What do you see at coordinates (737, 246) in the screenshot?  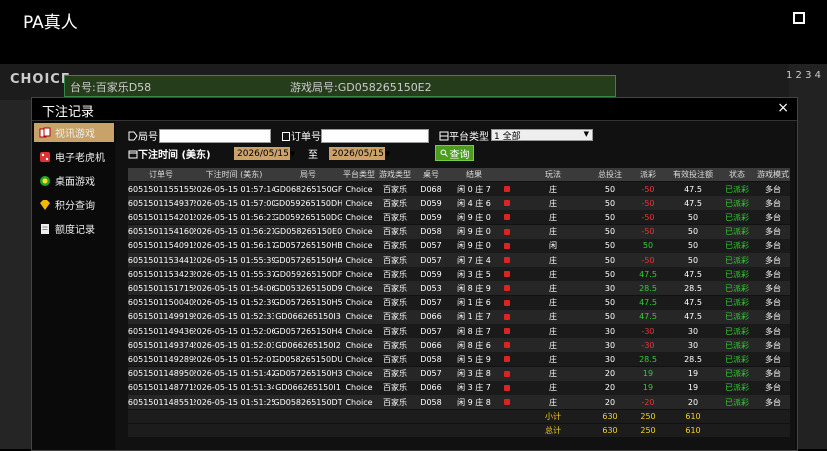 I see `cell-status: 已派彩` at bounding box center [737, 246].